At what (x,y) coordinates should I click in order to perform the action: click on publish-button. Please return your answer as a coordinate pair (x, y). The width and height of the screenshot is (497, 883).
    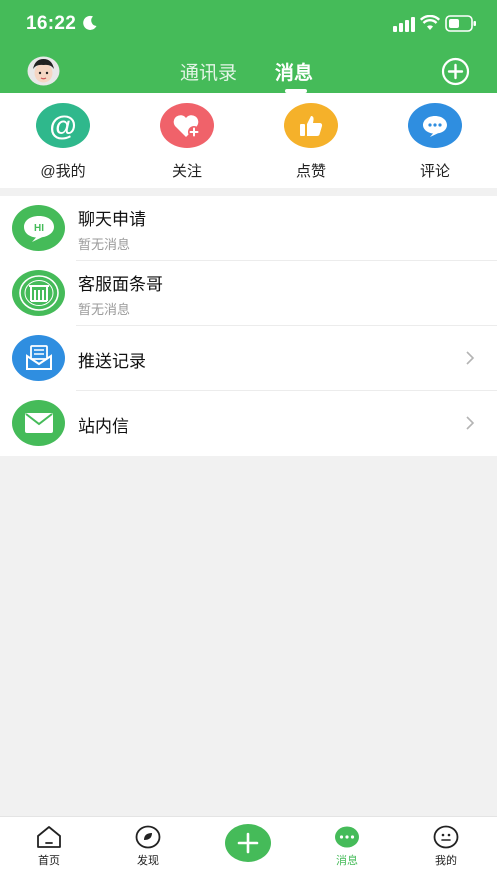
    Looking at the image, I should click on (248, 843).